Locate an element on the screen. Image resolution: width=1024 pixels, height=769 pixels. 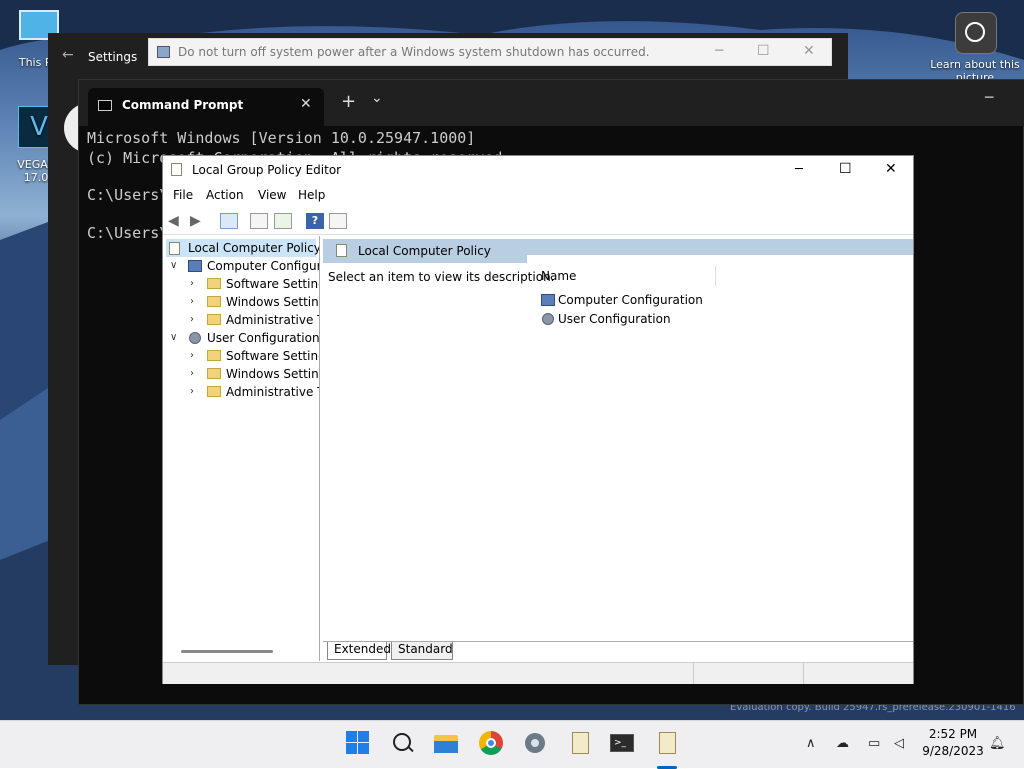
tab-command-prompt: Command Prompt ✕ is located at coordinates (206, 107).